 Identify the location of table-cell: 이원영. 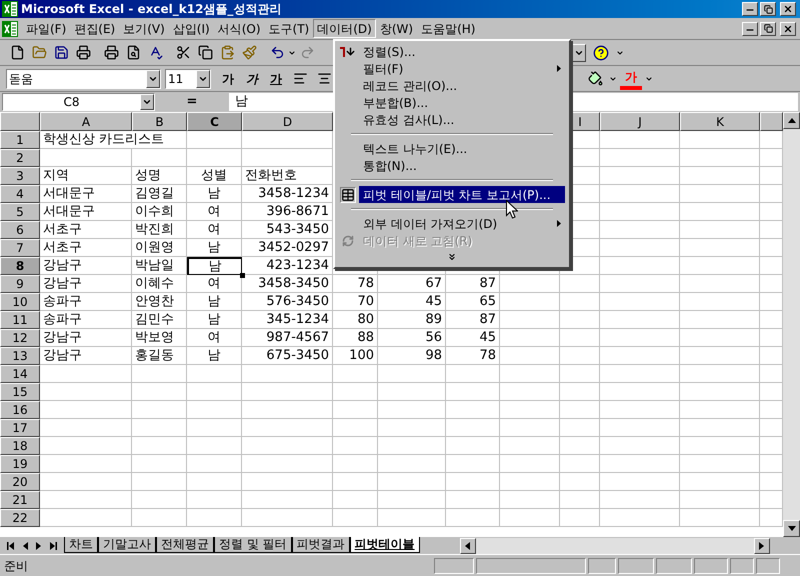
(159, 248).